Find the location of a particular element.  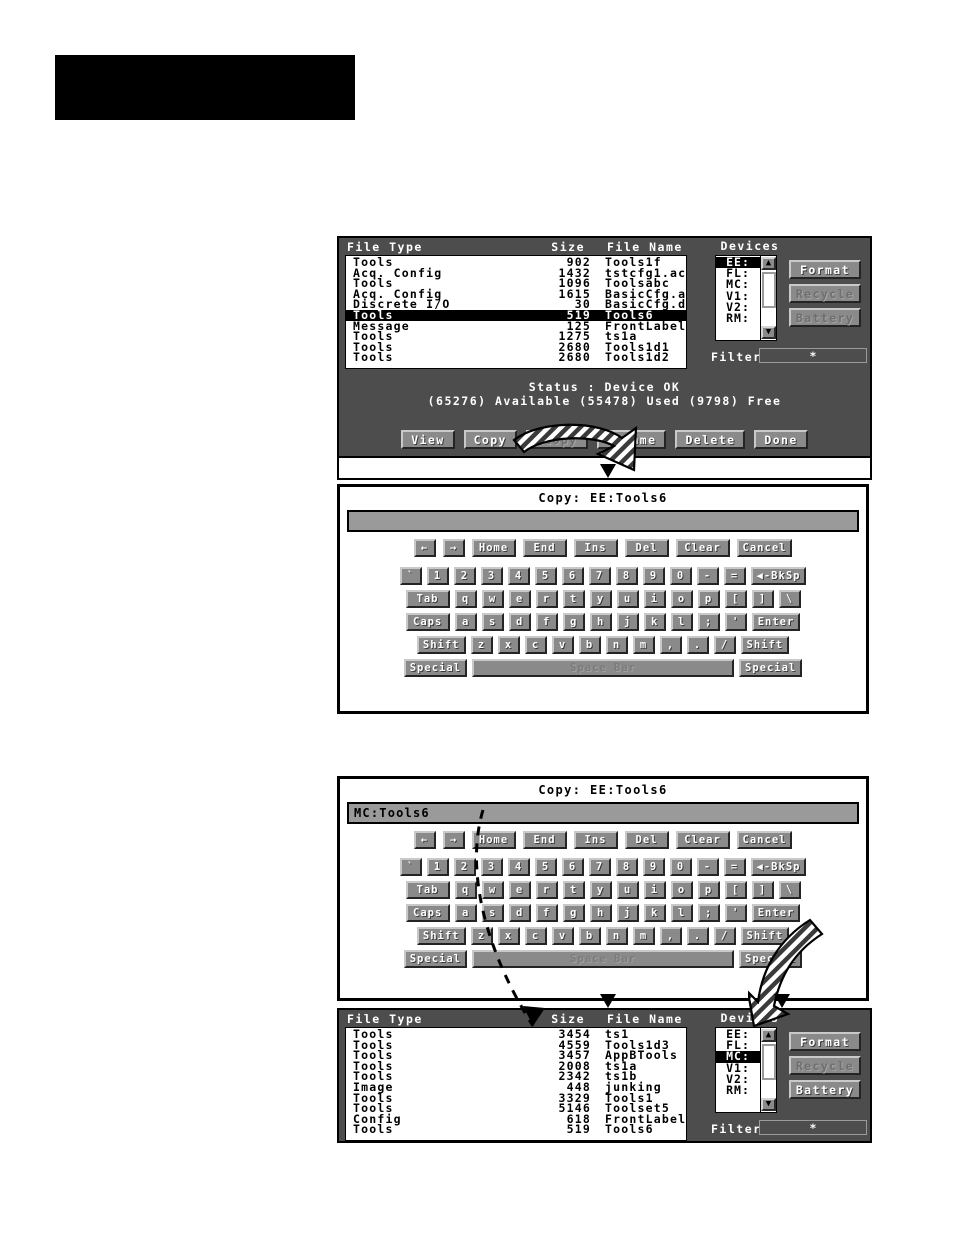

kbd1-key-7: 7 is located at coordinates (599, 576).